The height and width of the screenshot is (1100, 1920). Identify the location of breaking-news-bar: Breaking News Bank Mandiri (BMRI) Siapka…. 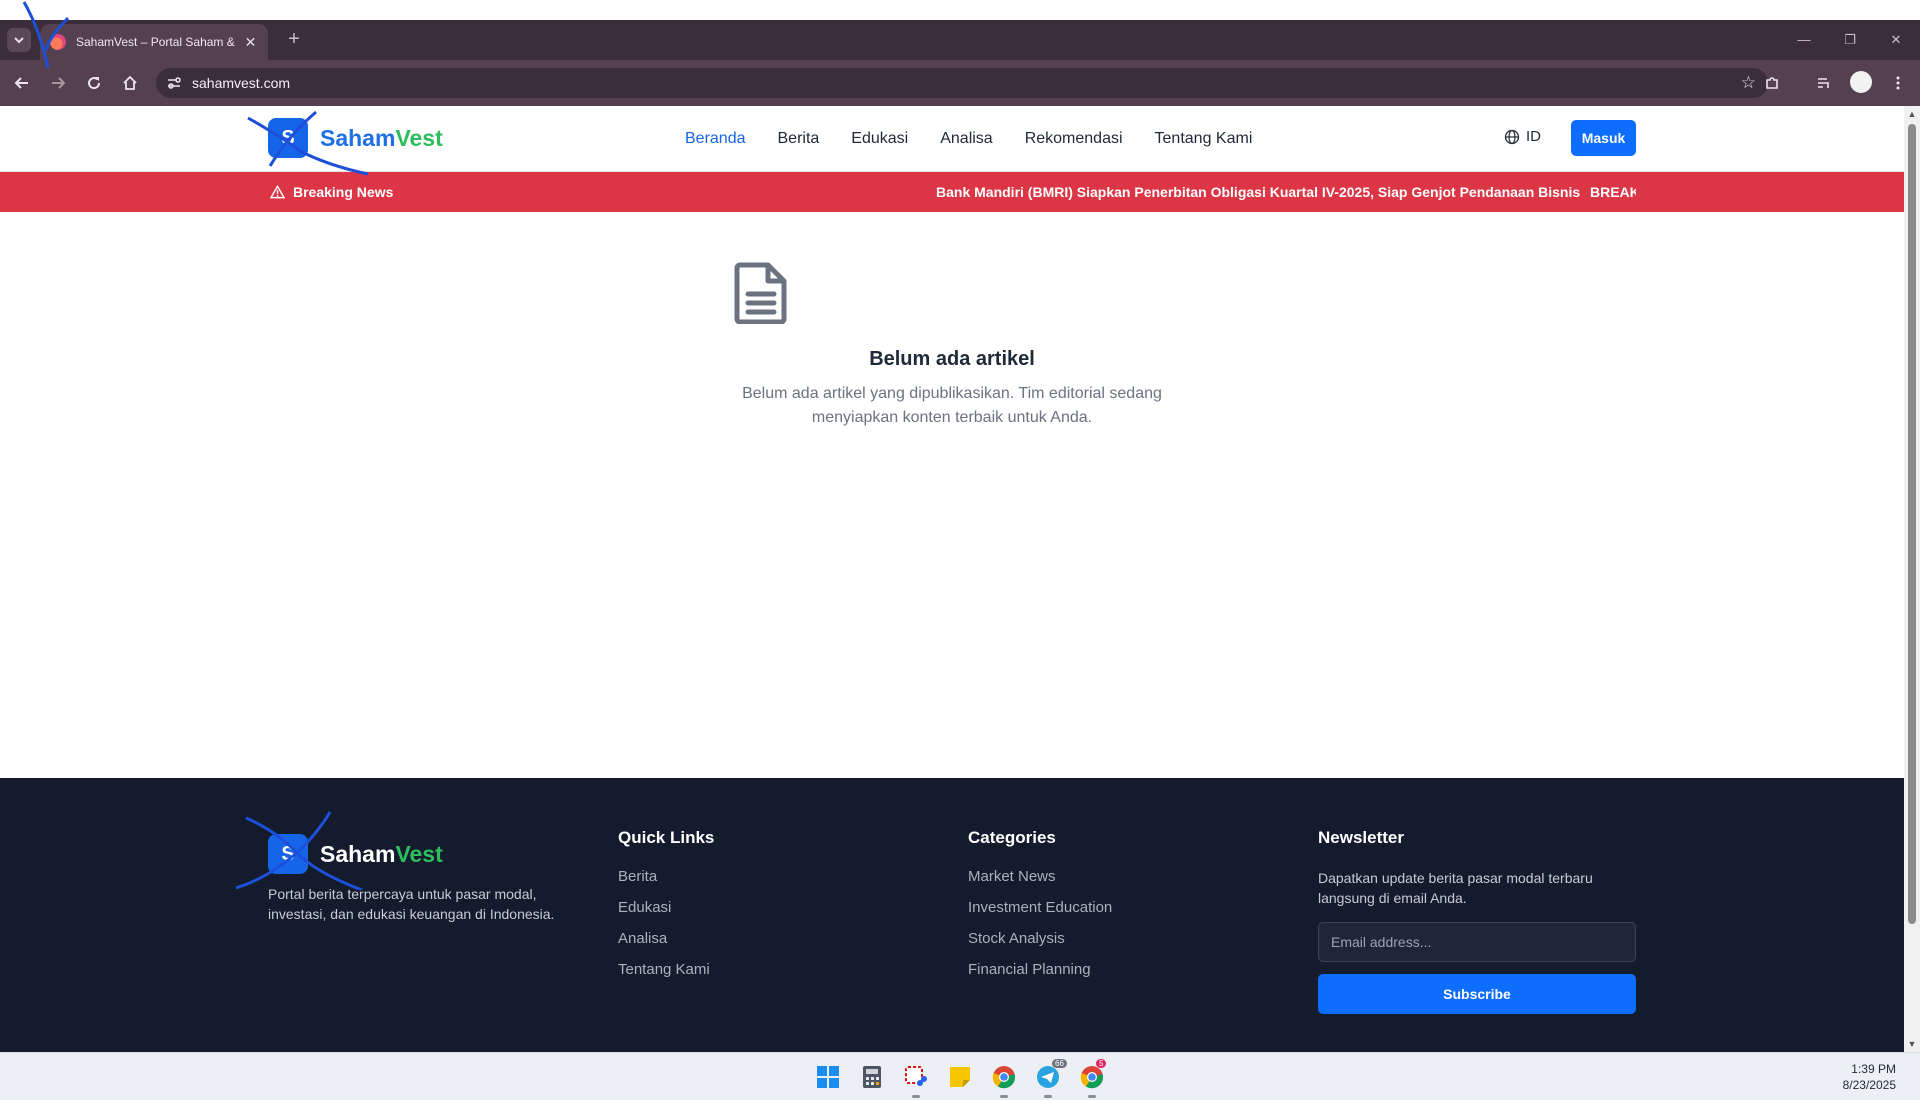
(952, 192).